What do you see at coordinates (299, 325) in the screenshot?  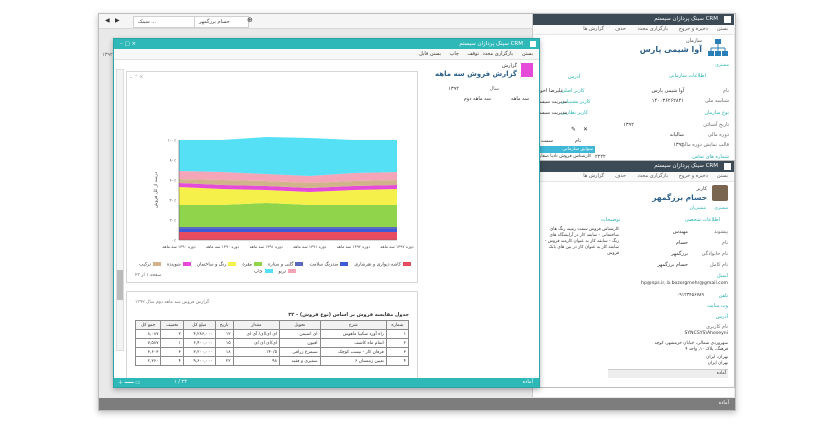 I see `table-header-cell: تحویل` at bounding box center [299, 325].